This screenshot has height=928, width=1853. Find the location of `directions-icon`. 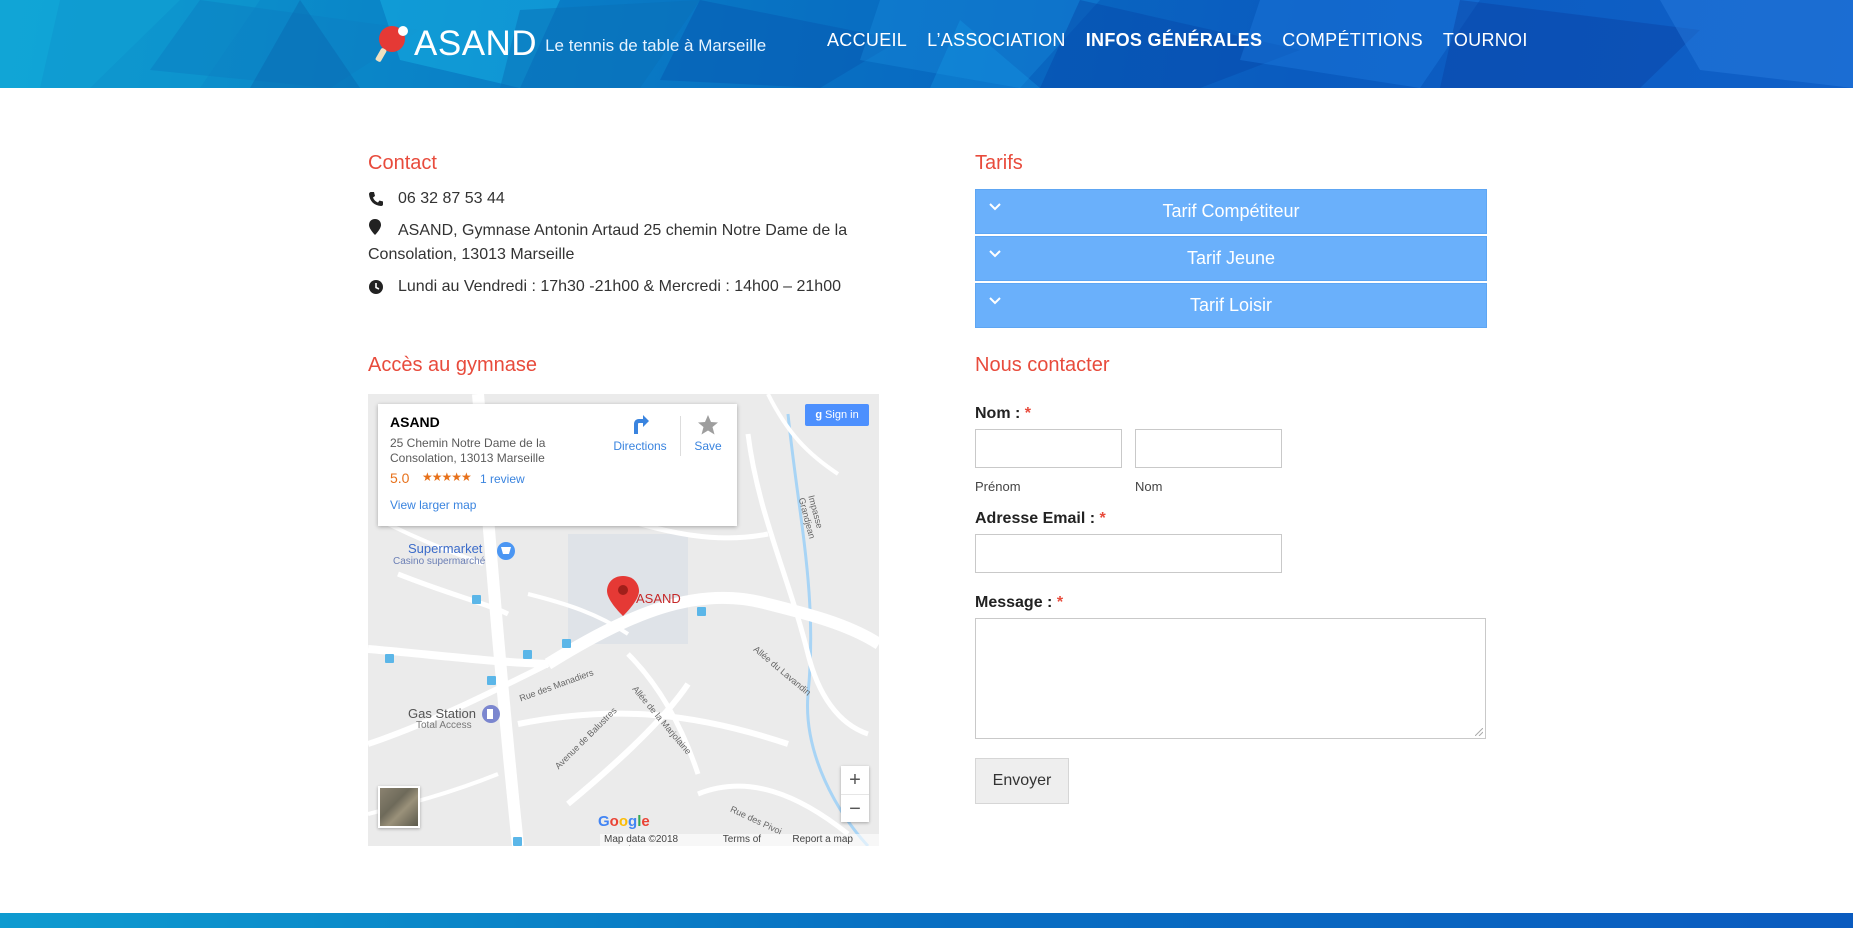

directions-icon is located at coordinates (641, 424).